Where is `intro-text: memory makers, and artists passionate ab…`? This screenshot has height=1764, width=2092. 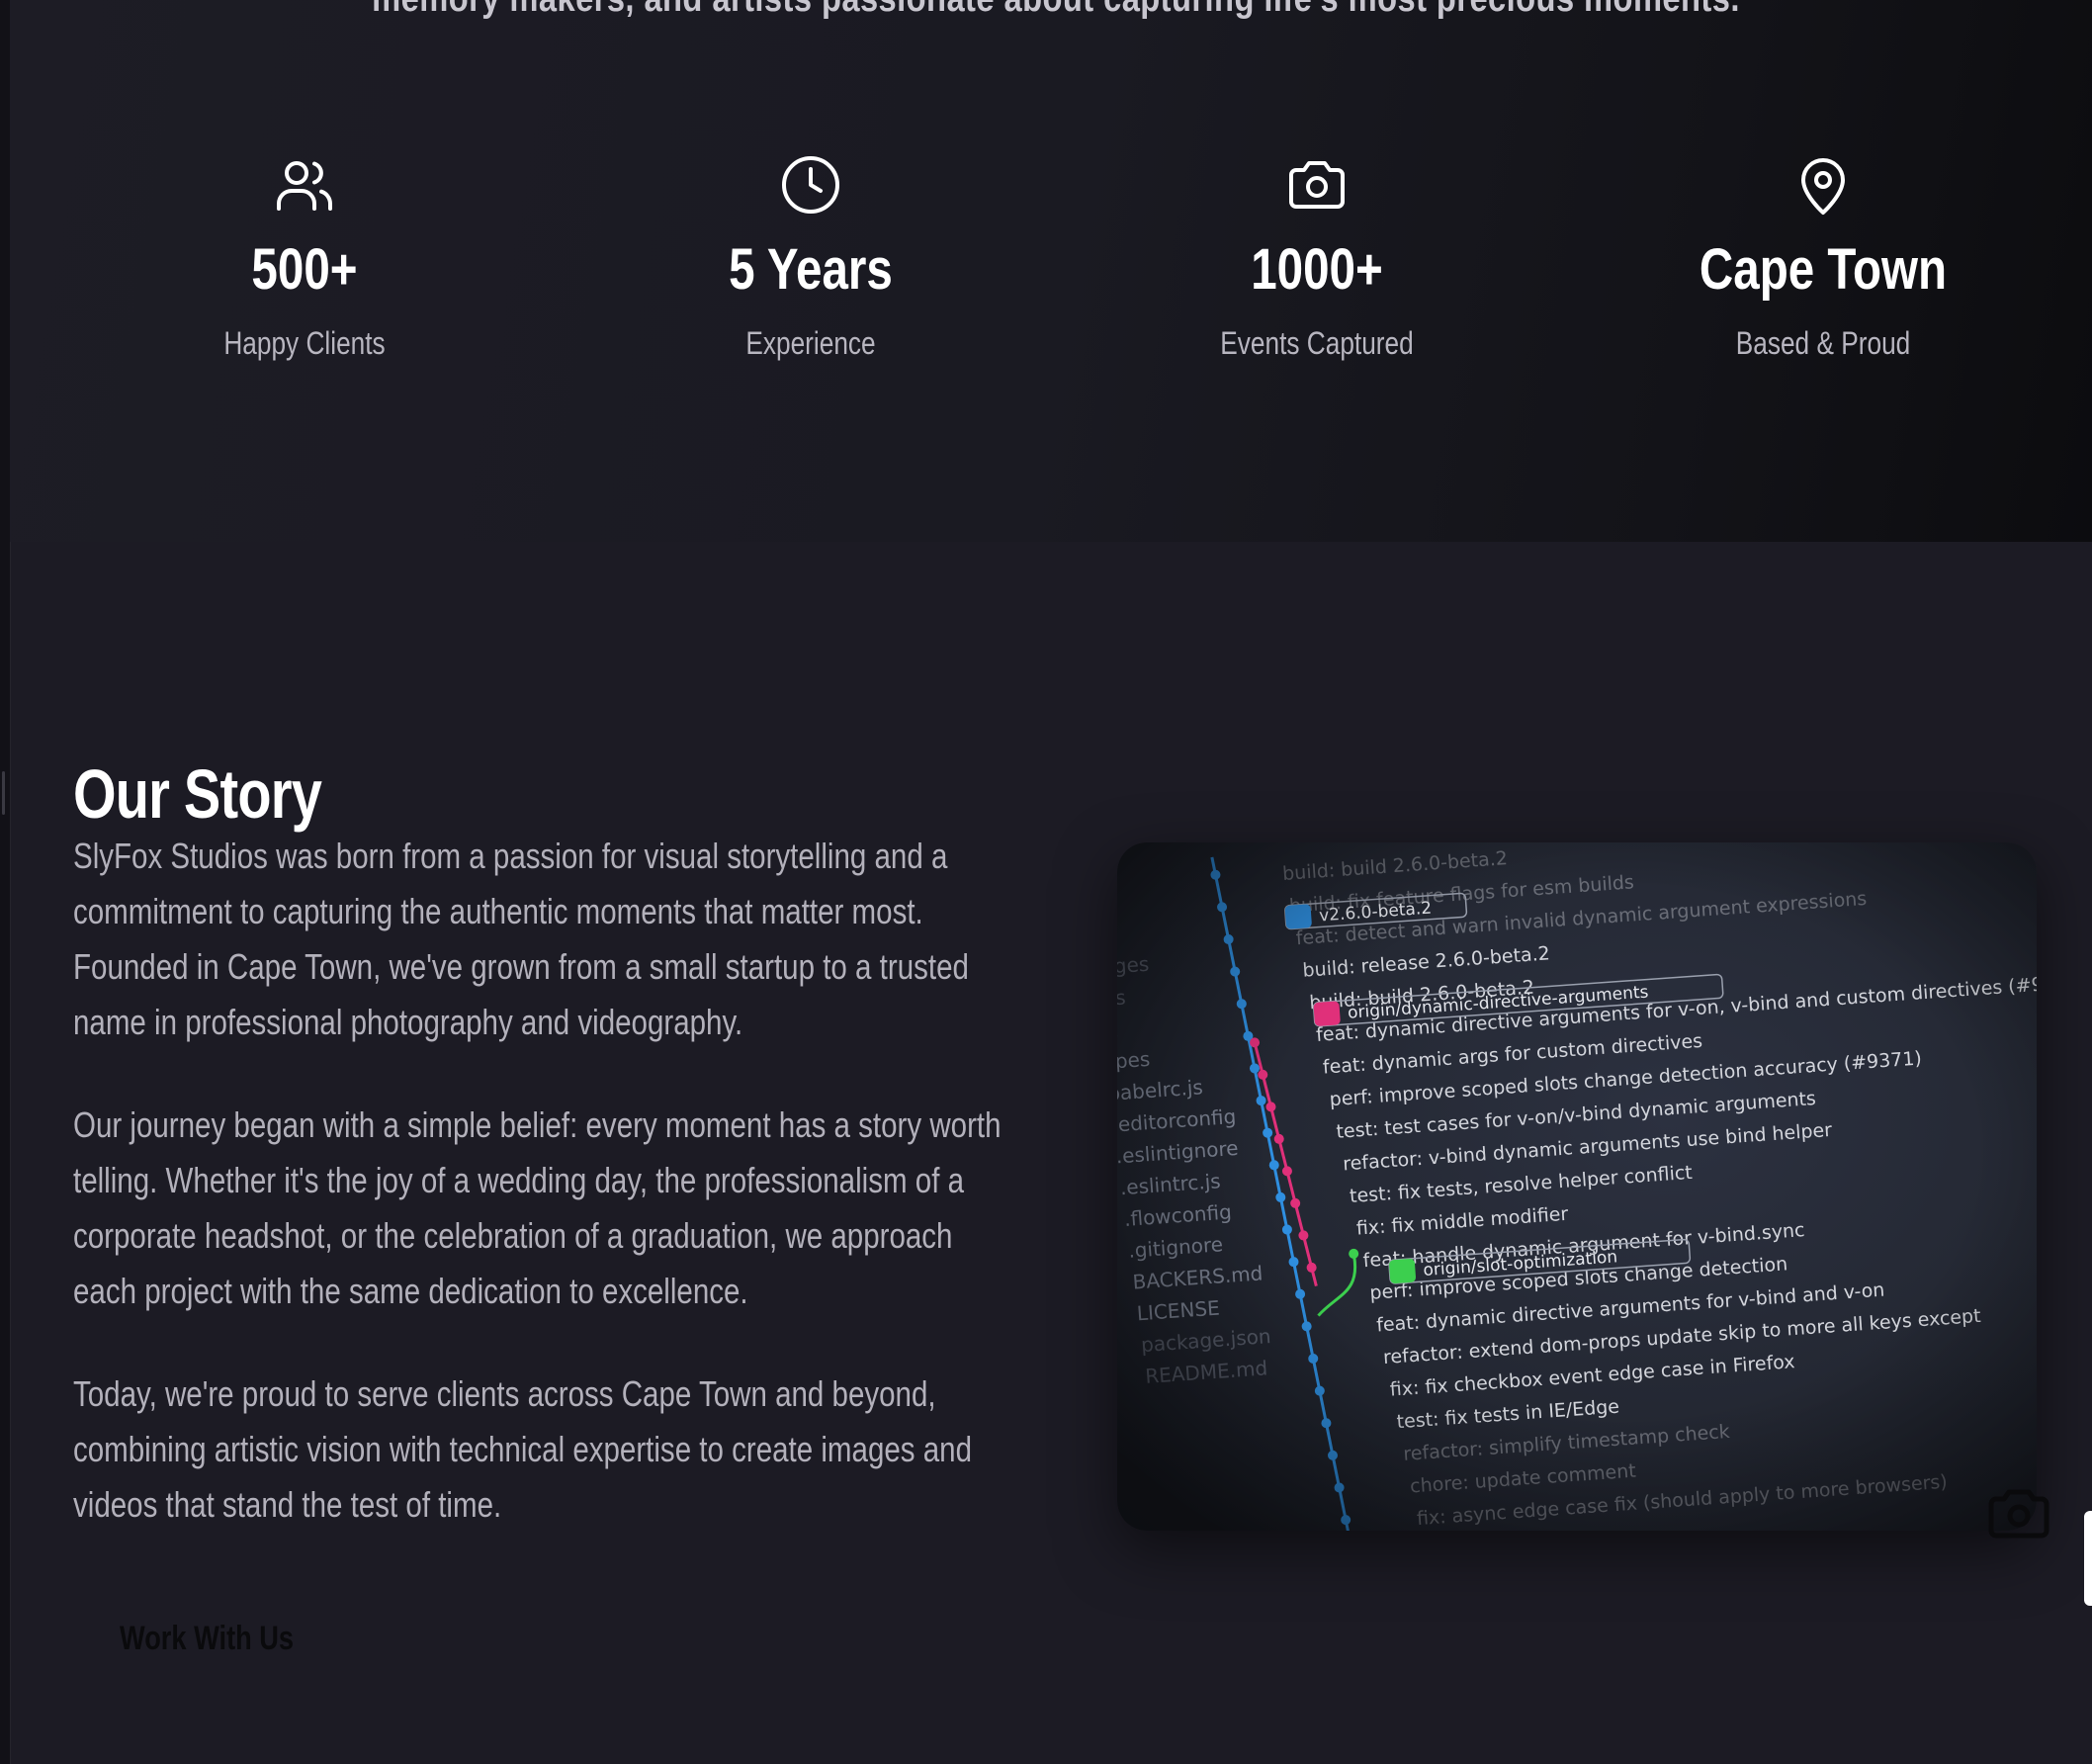 intro-text: memory makers, and artists passionate ab… is located at coordinates (1056, 11).